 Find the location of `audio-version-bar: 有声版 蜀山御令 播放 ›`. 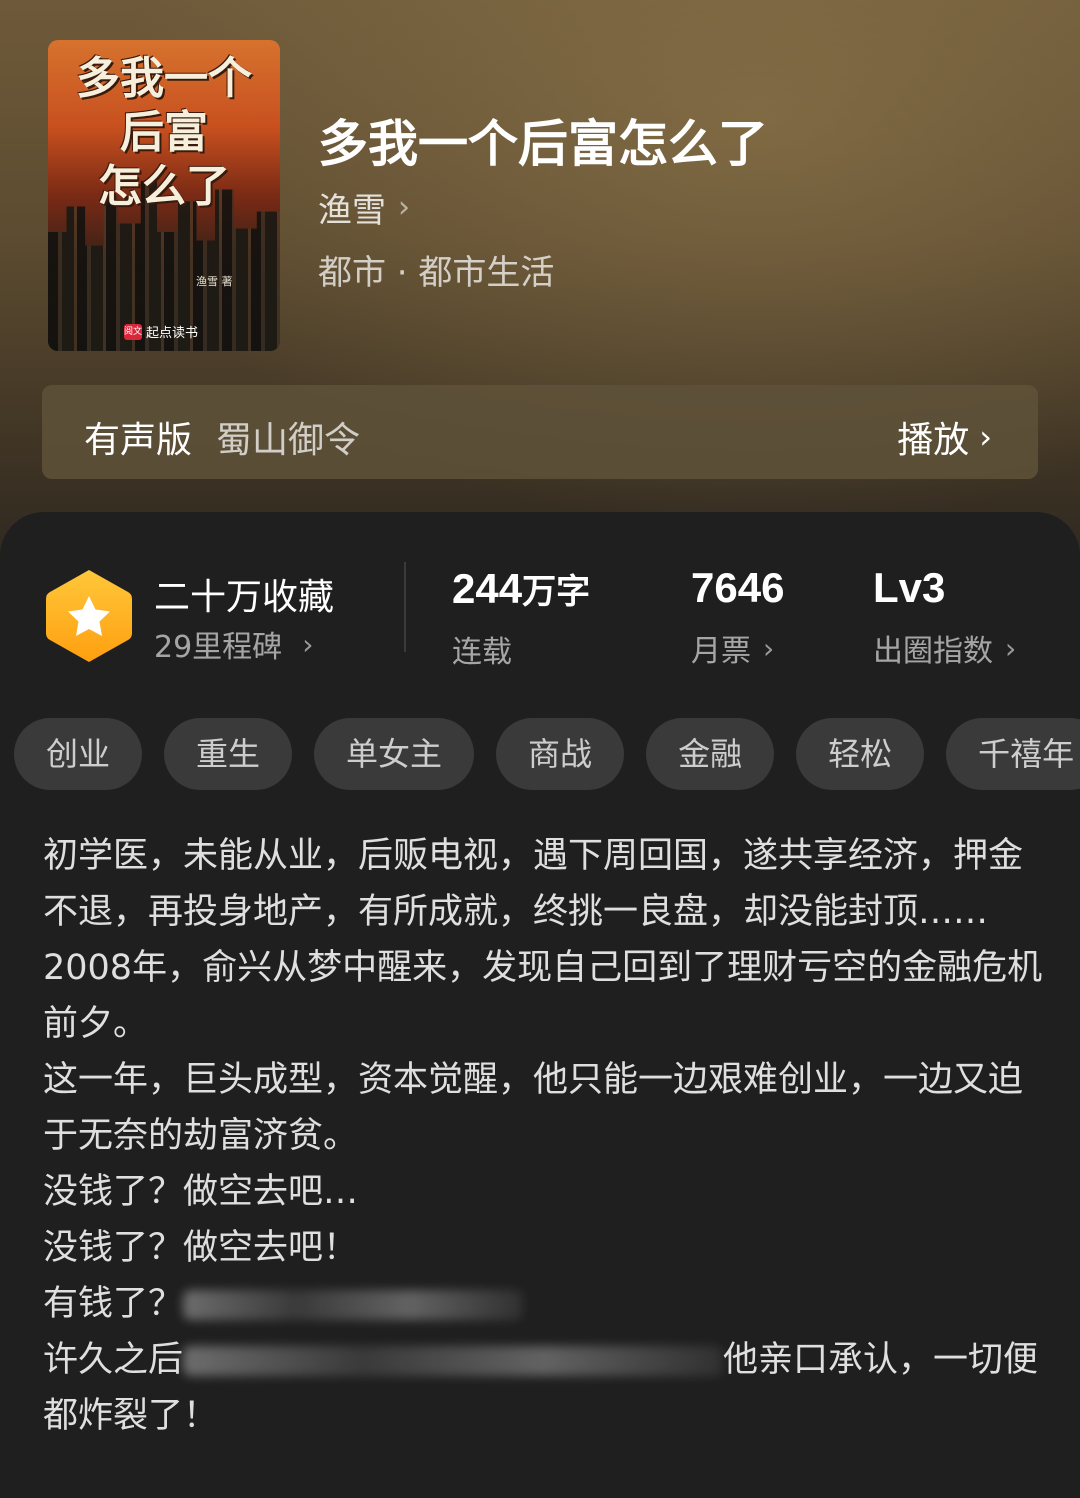

audio-version-bar: 有声版 蜀山御令 播放 › is located at coordinates (540, 432).